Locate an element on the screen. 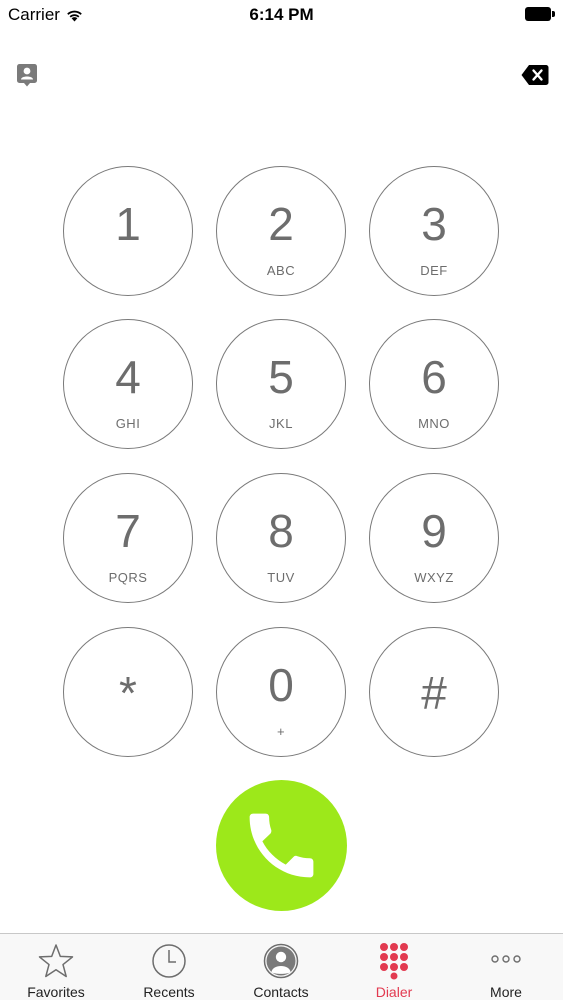 The height and width of the screenshot is (1000, 563). call-button is located at coordinates (281, 845).